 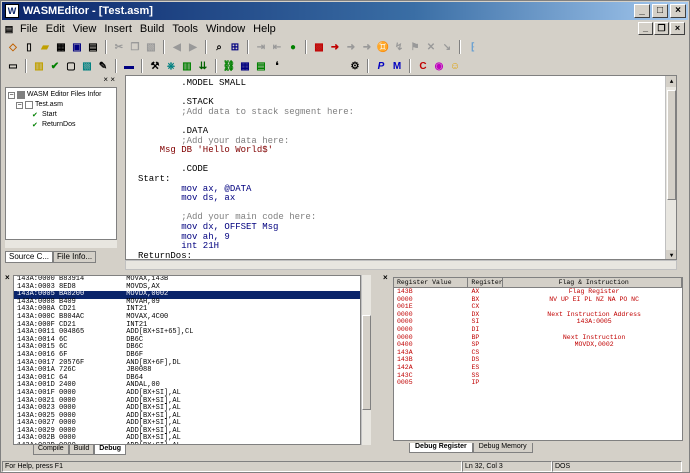 I want to click on register-row: 143B AX Flag Register, so click(x=538, y=292).